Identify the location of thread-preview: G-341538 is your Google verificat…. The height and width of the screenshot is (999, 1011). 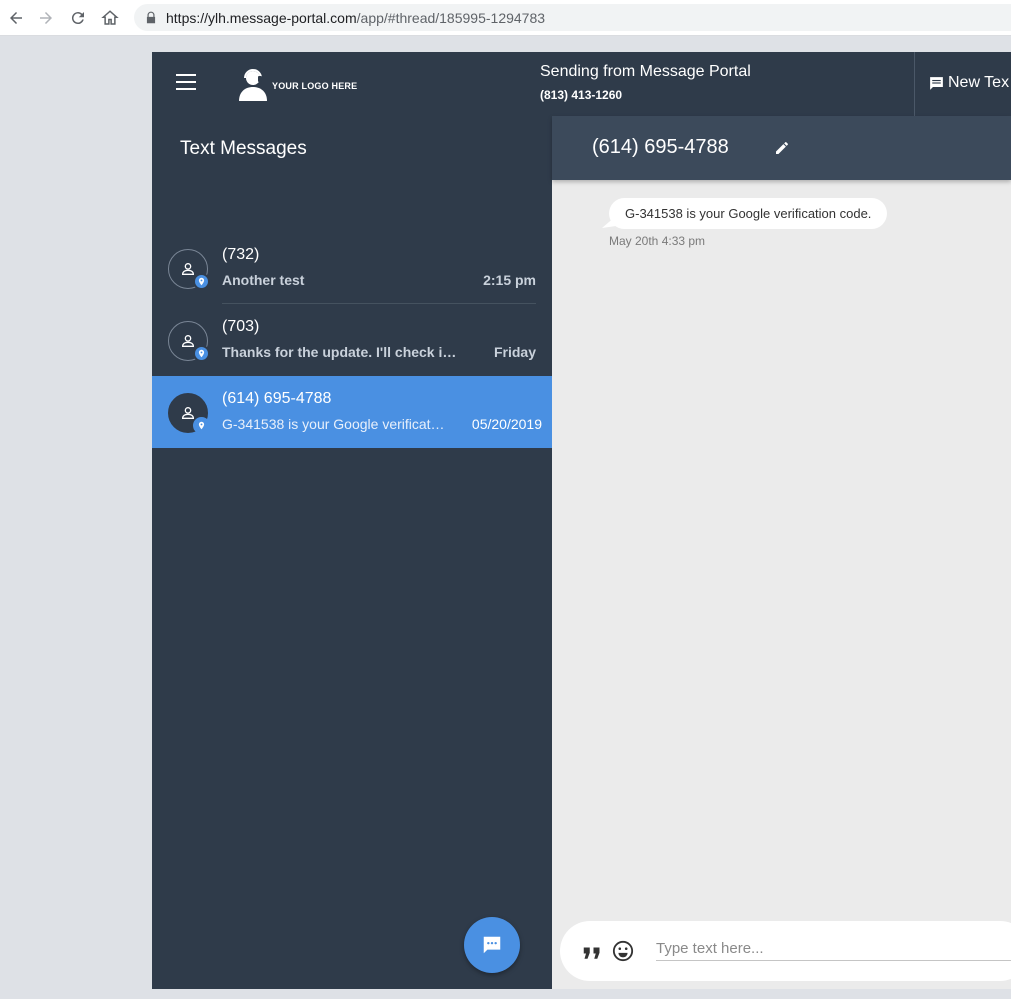
(333, 424).